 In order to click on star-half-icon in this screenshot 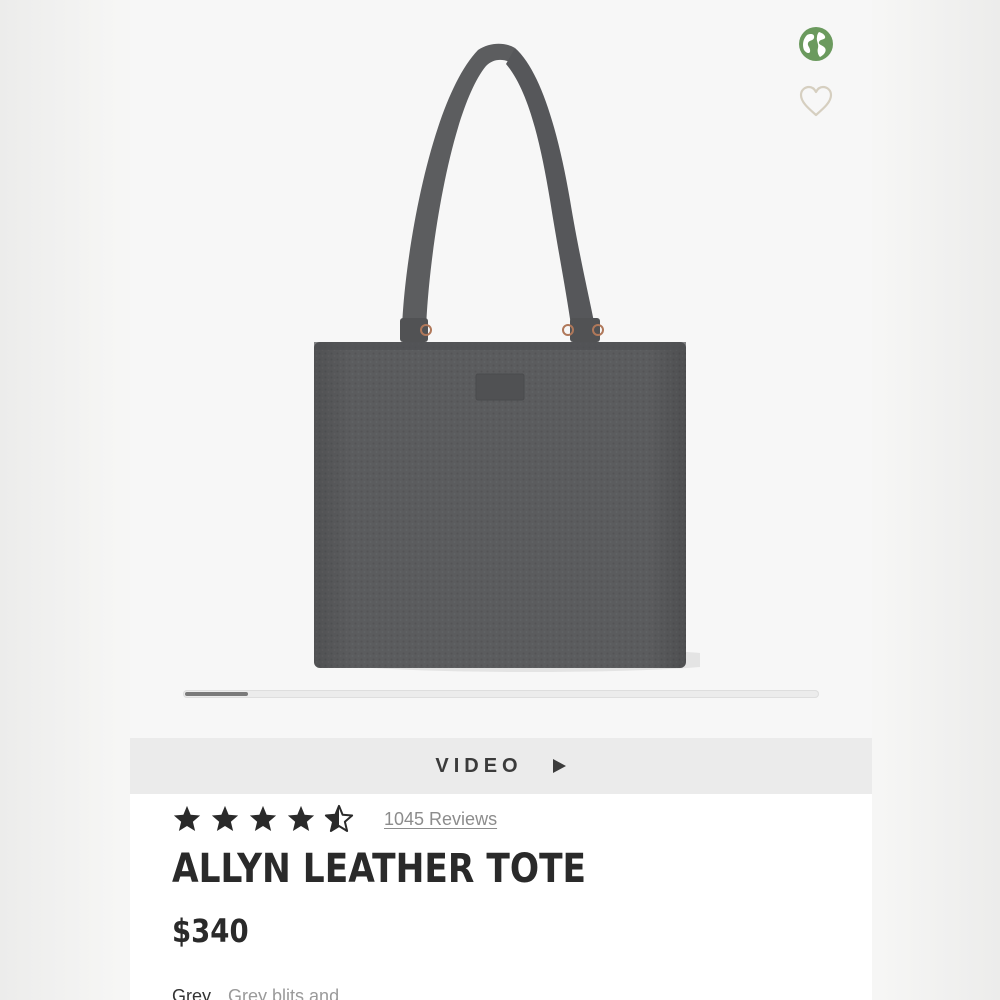, I will do `click(339, 818)`.